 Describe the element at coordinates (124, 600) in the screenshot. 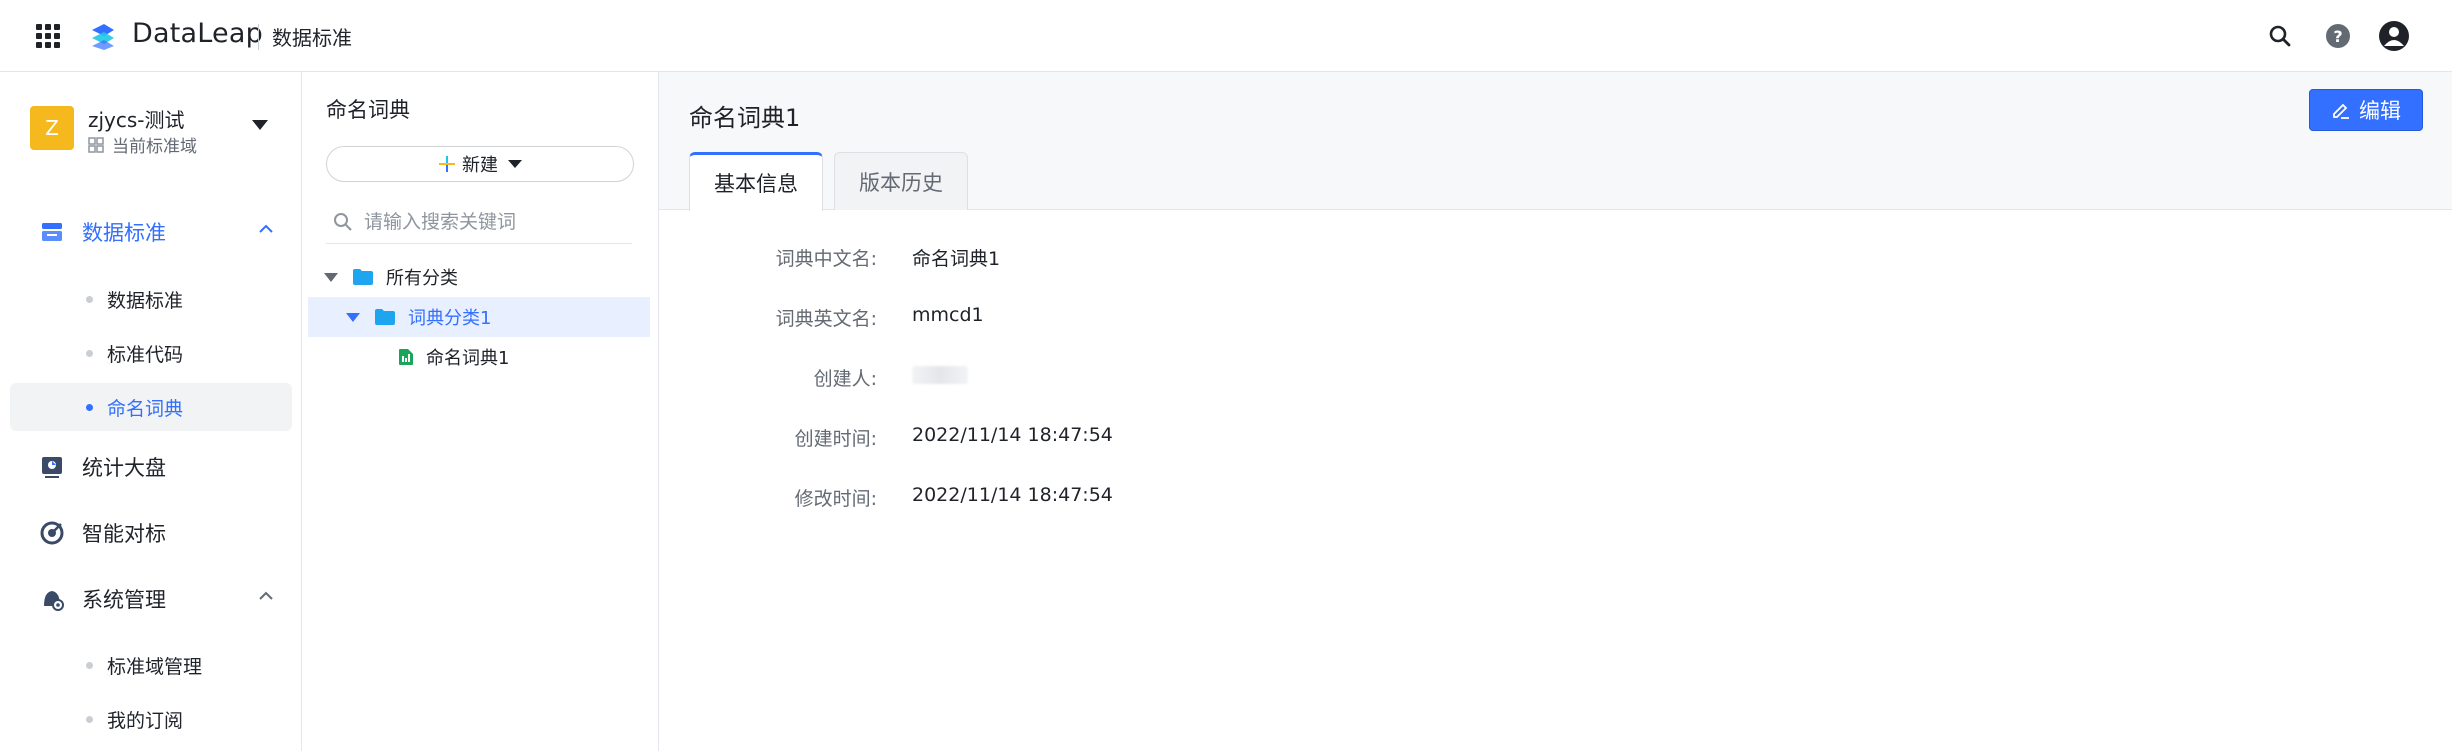

I see `nav-group-label: 系统管理` at that location.